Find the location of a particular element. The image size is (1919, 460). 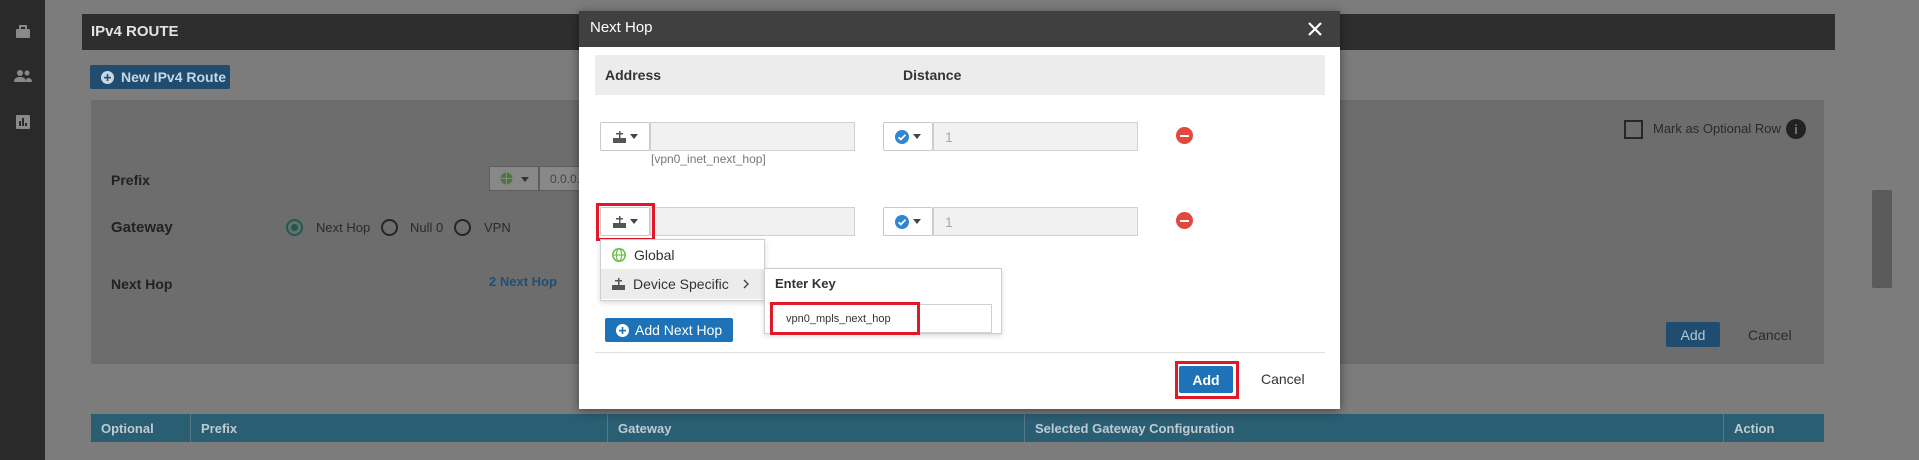

menu-item-global-label: Global is located at coordinates (654, 255).